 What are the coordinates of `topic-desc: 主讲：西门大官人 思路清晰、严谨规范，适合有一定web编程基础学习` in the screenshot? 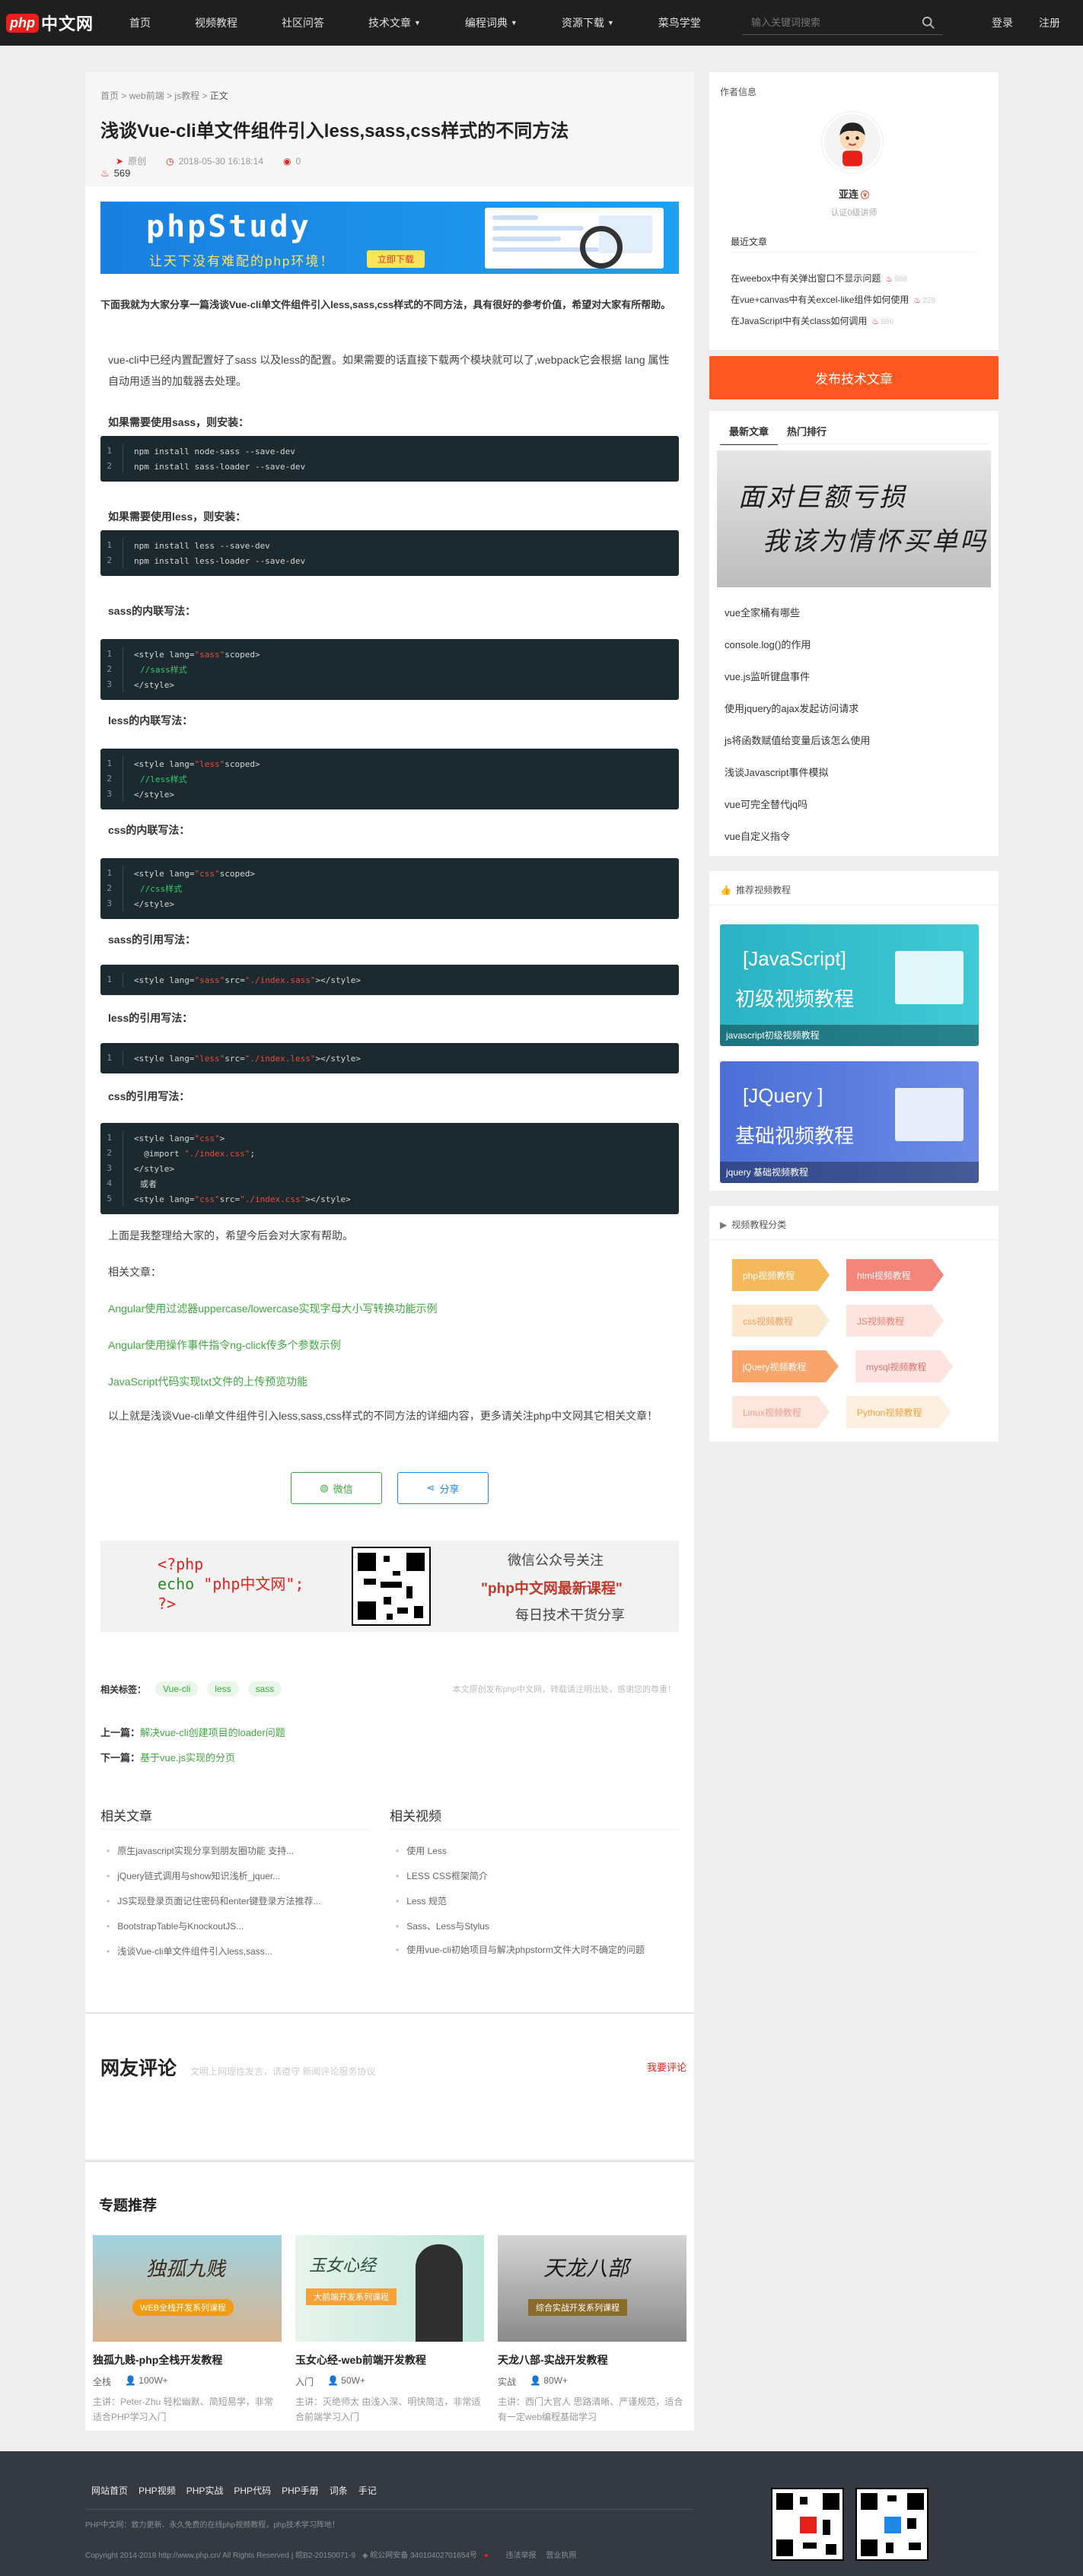 It's located at (590, 2409).